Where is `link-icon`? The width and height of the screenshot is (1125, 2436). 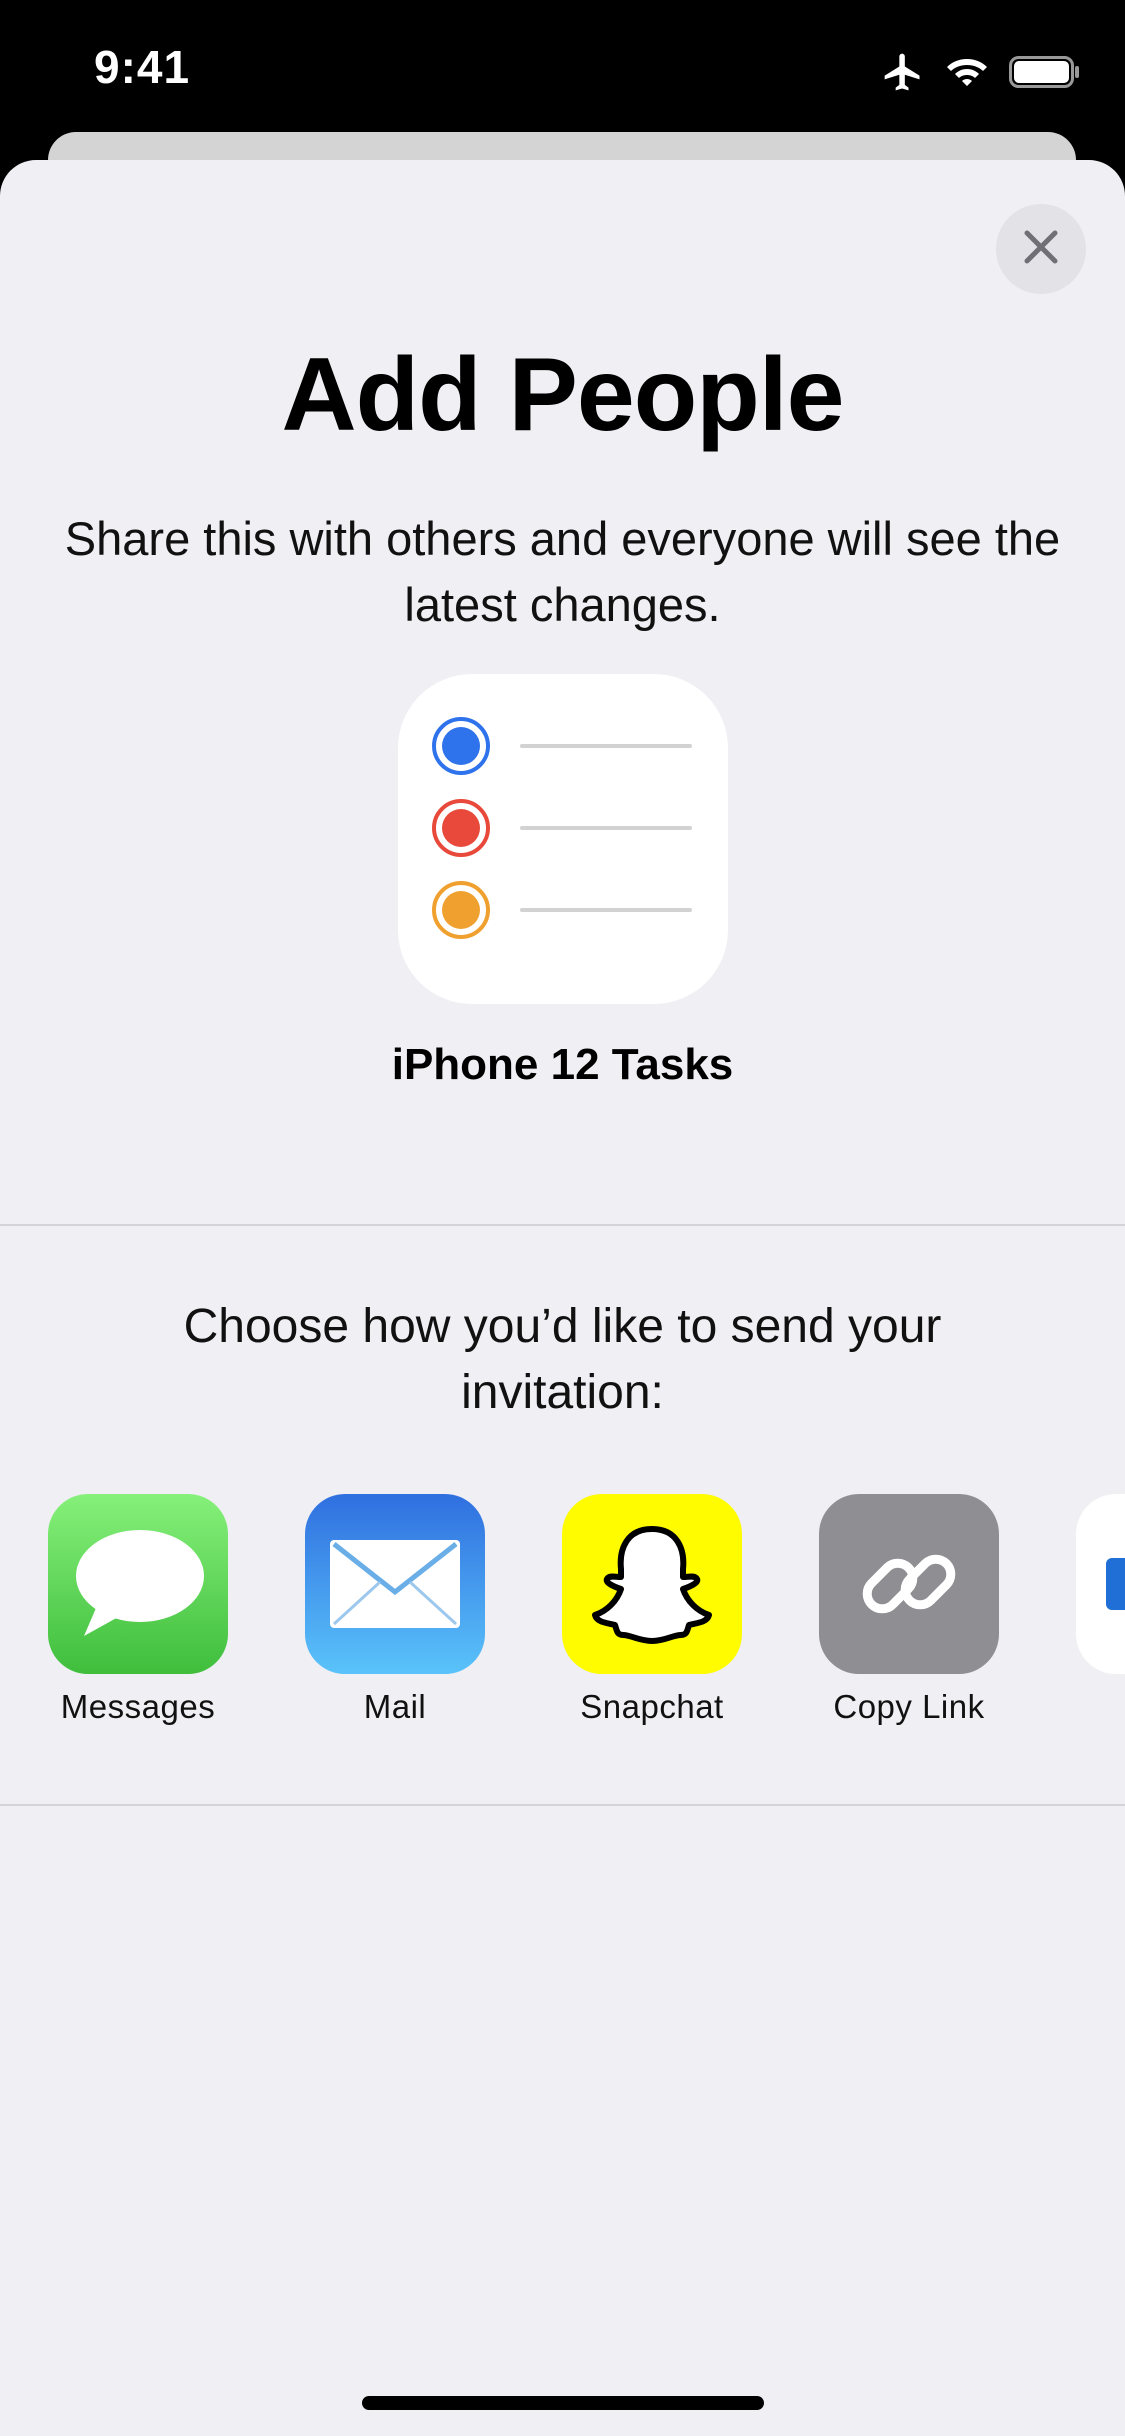 link-icon is located at coordinates (909, 1584).